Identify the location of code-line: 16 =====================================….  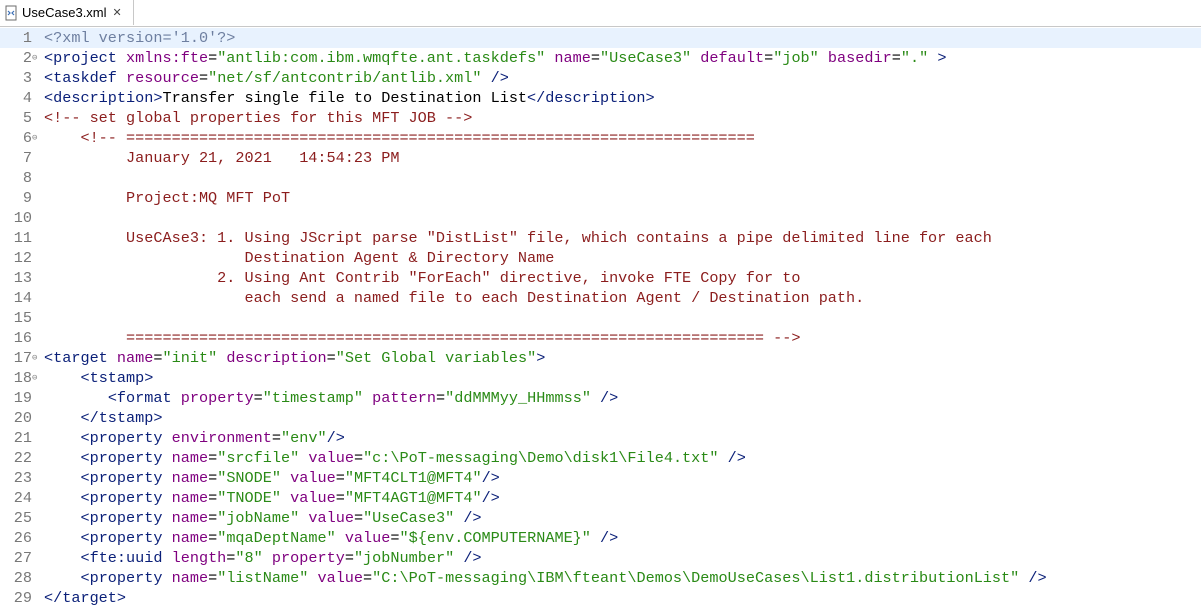
(600, 338).